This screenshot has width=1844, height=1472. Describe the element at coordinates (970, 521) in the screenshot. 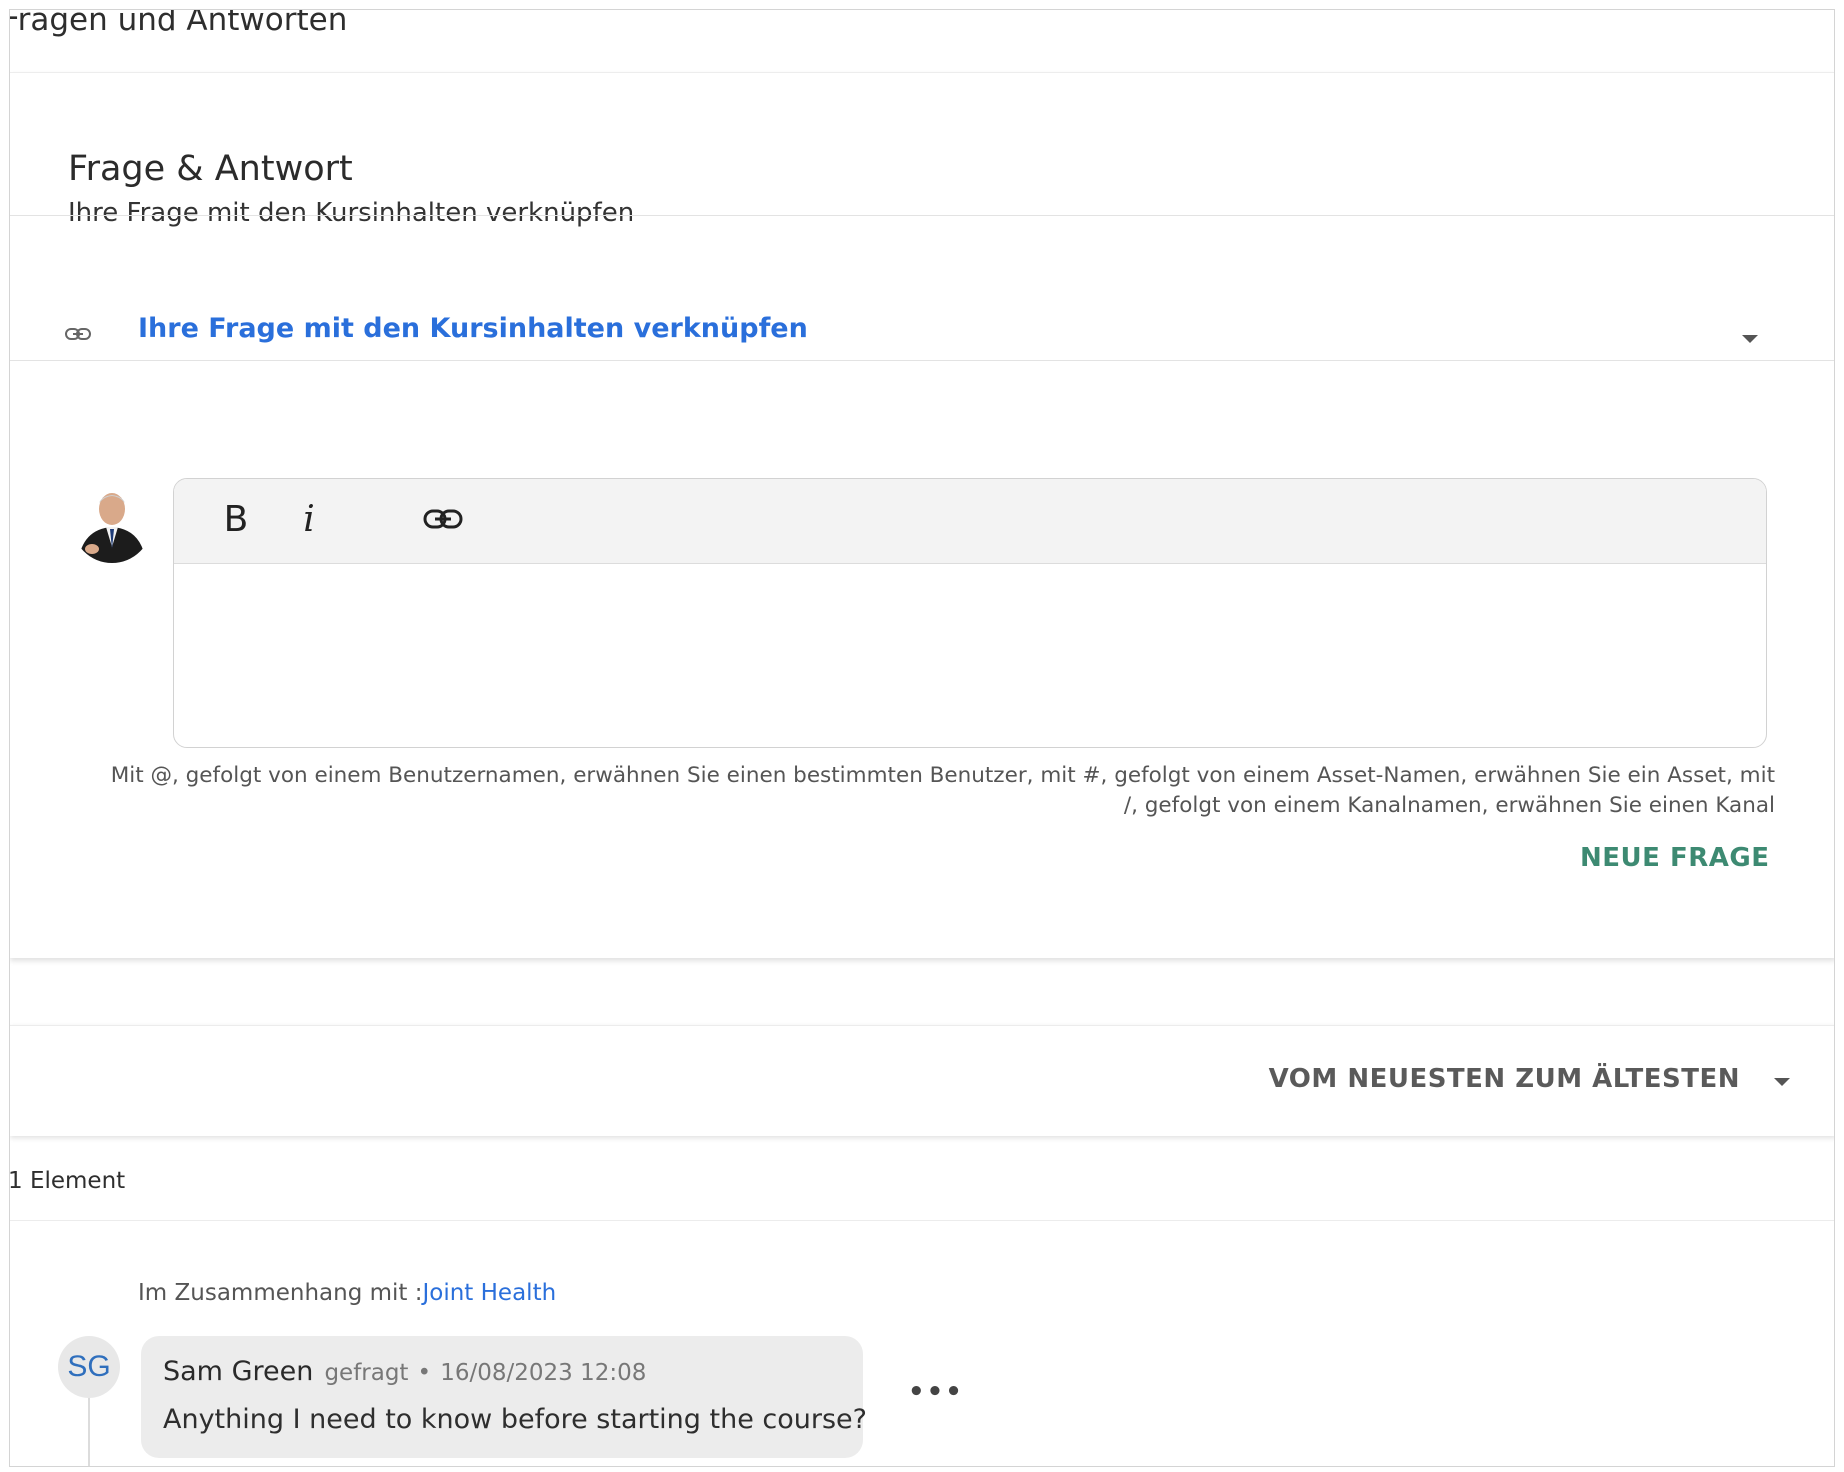

I see `editor-toolbar: B i` at that location.